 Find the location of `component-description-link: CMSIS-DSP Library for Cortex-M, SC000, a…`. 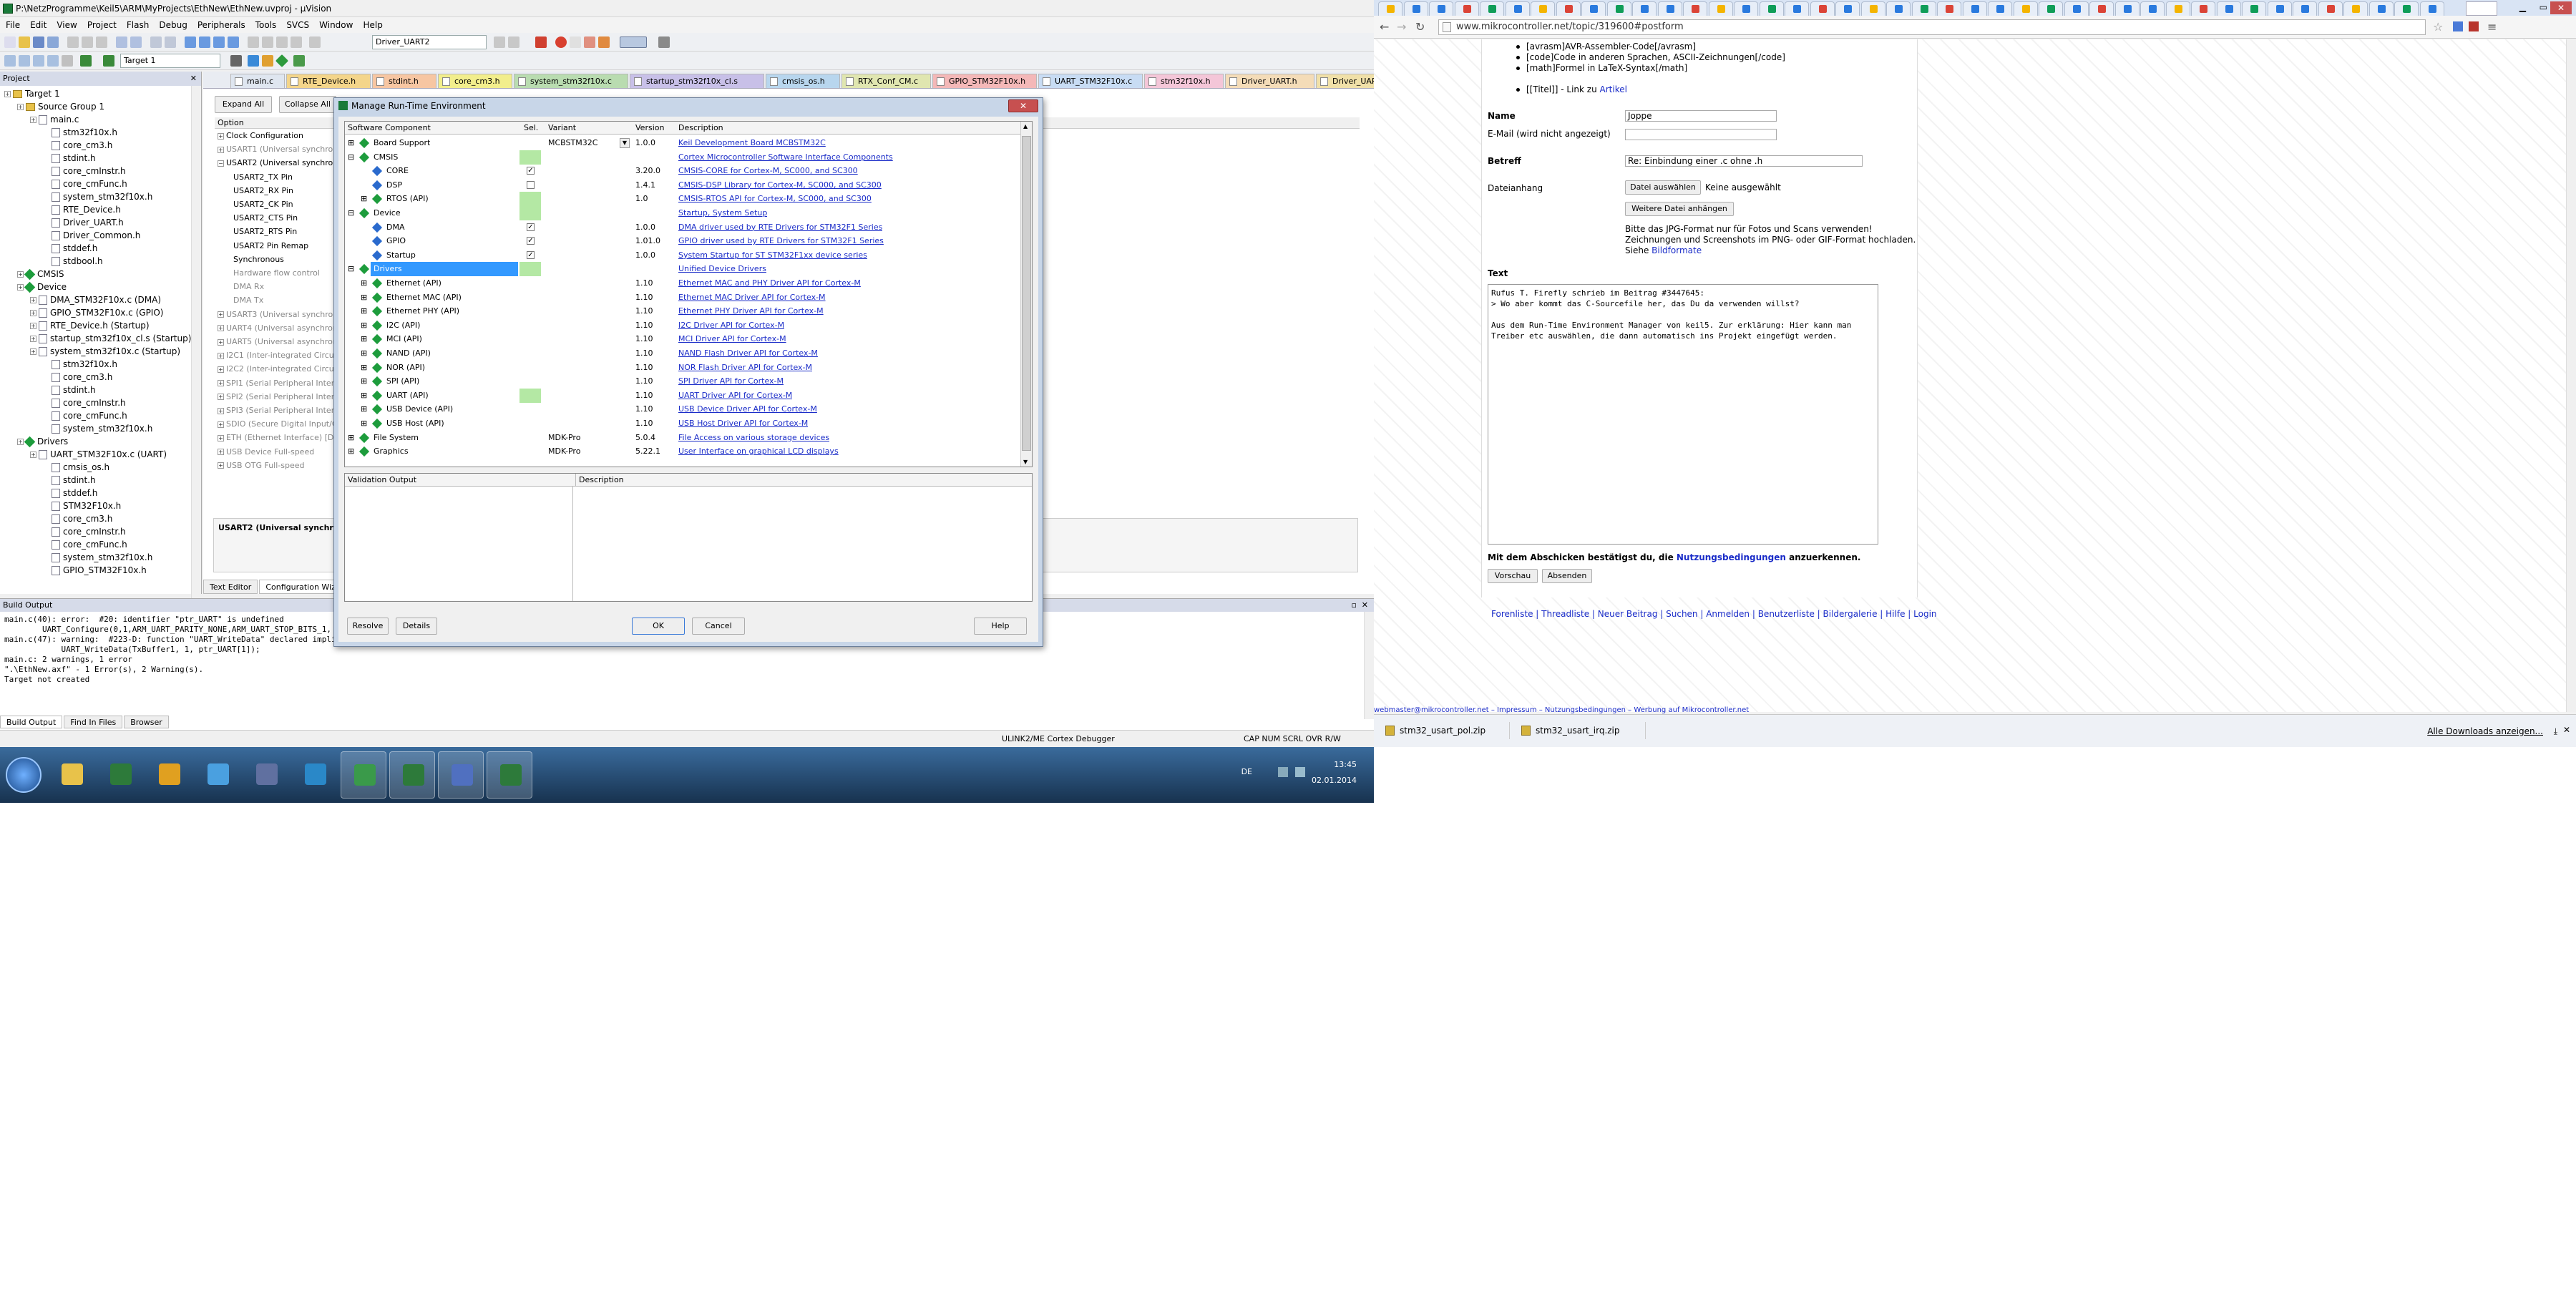

component-description-link: CMSIS-DSP Library for Cortex-M, SC000, a… is located at coordinates (780, 185).